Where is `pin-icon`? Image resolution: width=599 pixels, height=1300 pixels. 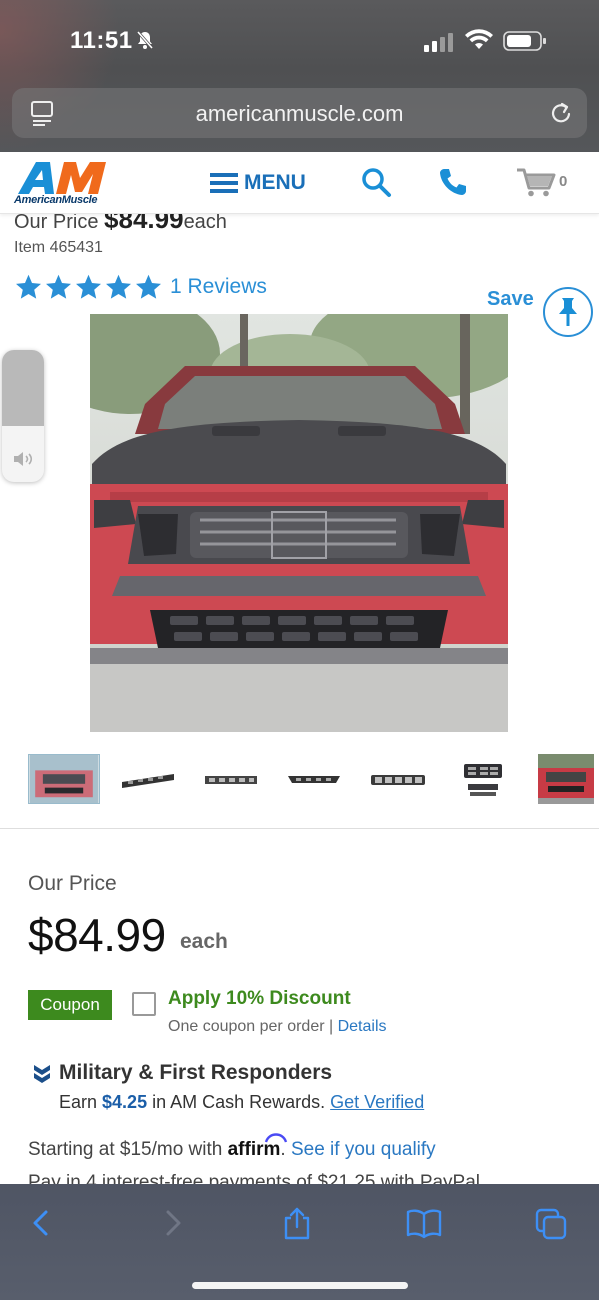 pin-icon is located at coordinates (568, 312).